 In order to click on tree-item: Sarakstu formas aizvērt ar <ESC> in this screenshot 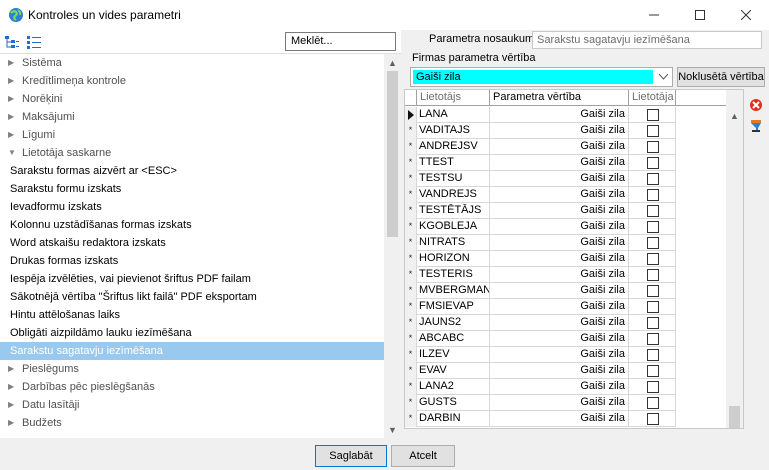, I will do `click(192, 171)`.